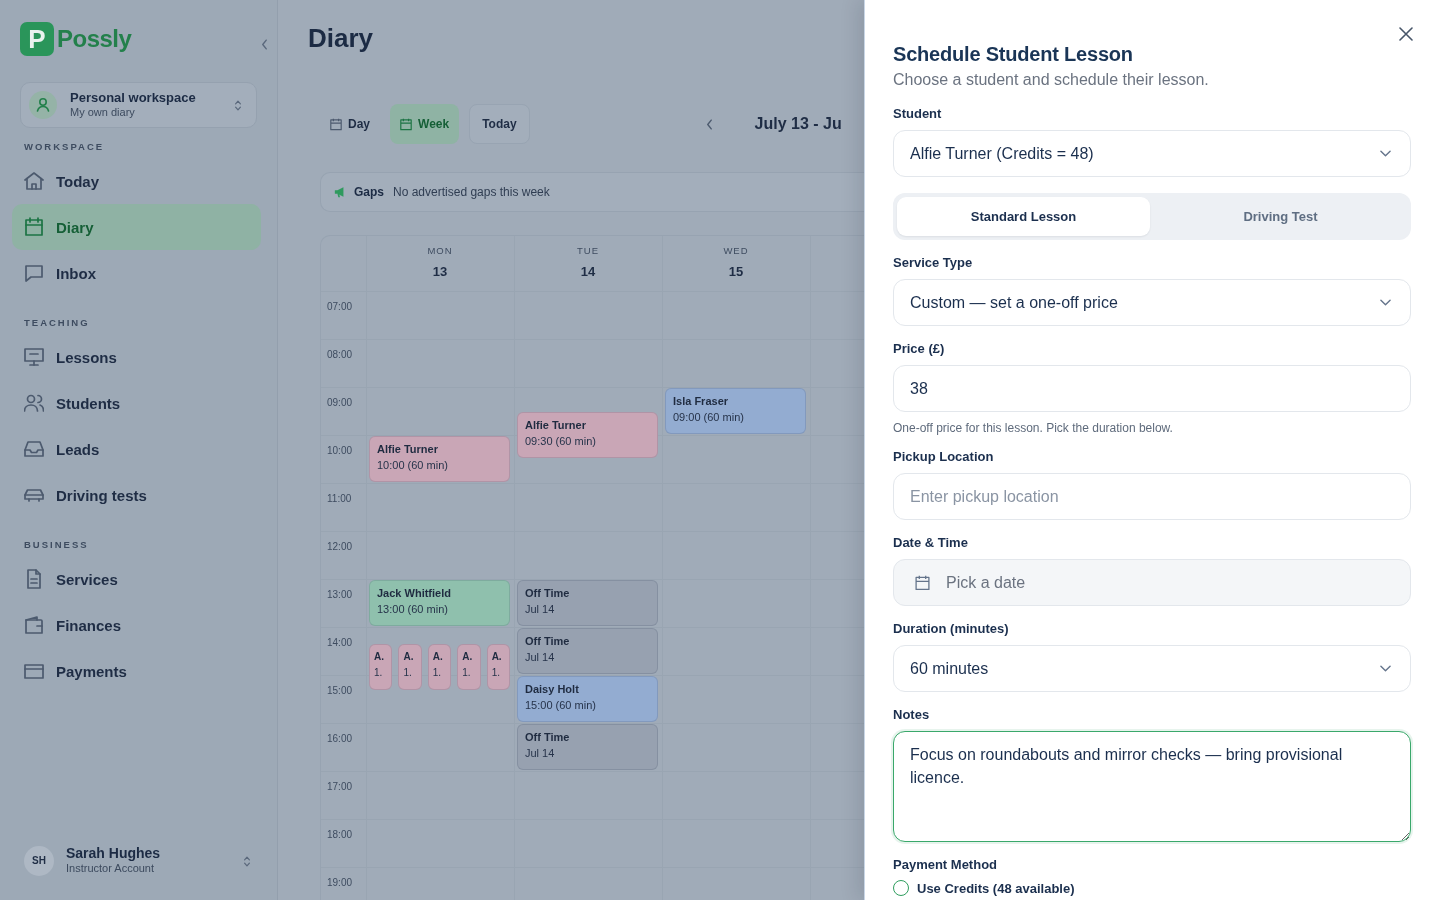 This screenshot has width=1440, height=900. Describe the element at coordinates (944, 457) in the screenshot. I see `field-label: Pickup Location` at that location.